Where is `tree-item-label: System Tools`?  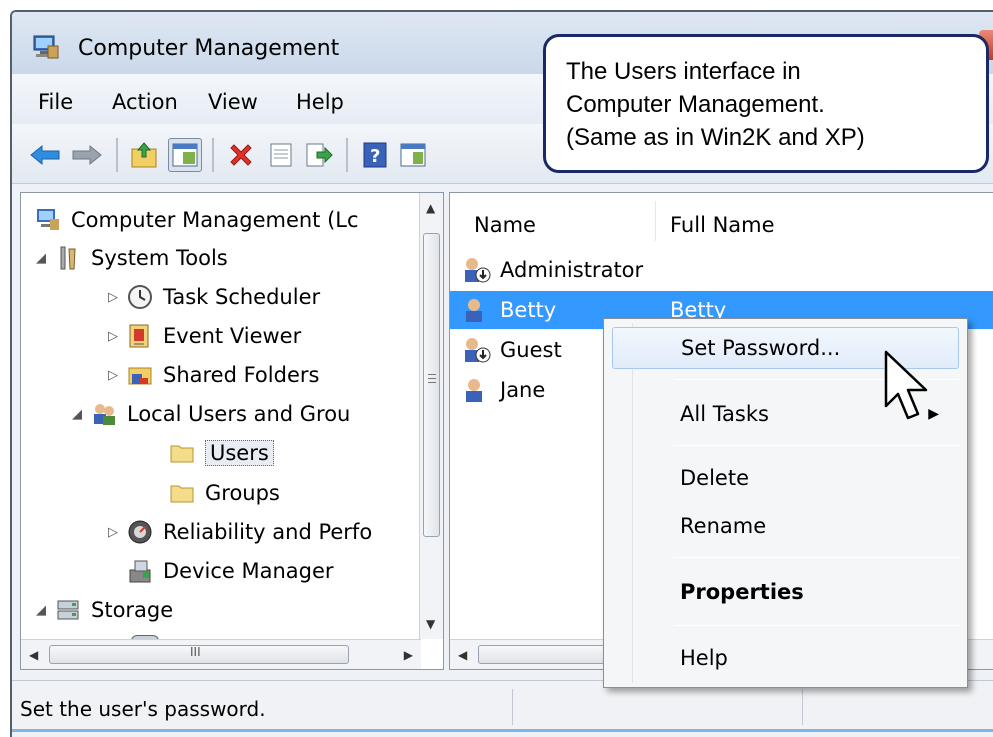
tree-item-label: System Tools is located at coordinates (159, 258).